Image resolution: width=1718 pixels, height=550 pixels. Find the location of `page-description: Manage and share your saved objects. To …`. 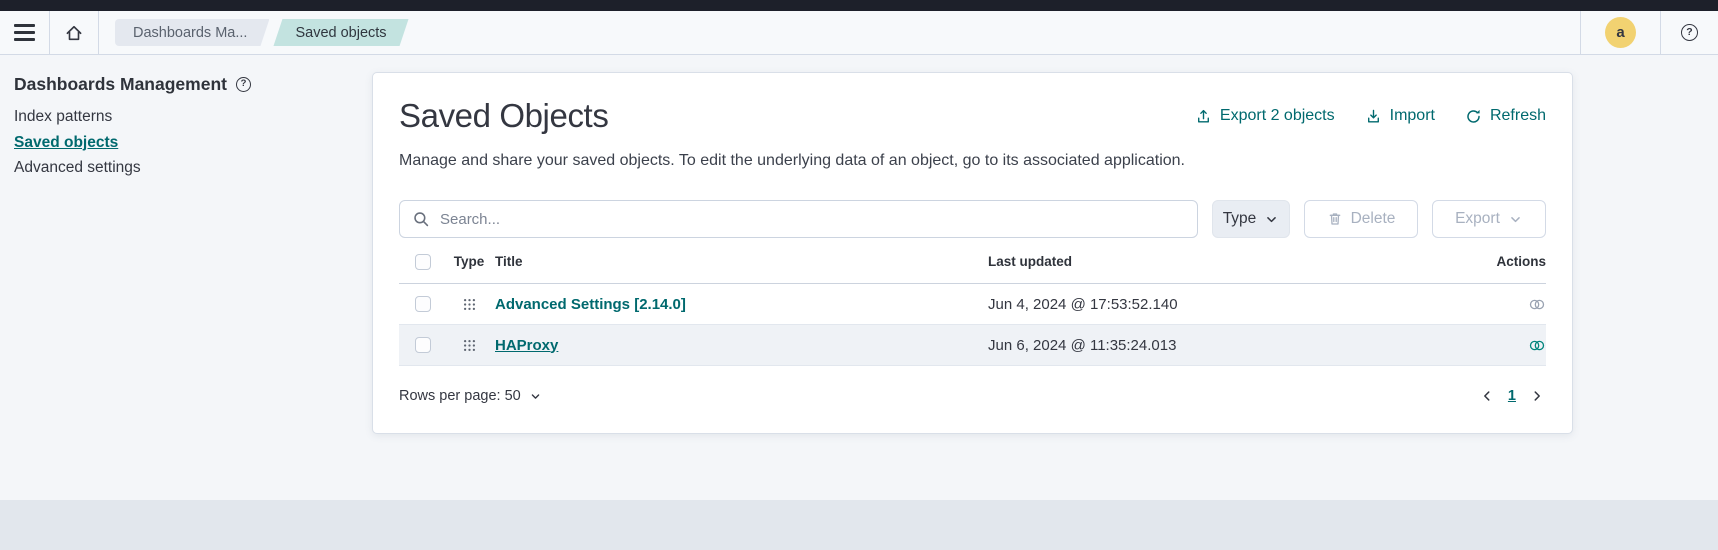

page-description: Manage and share your saved objects. To … is located at coordinates (792, 160).